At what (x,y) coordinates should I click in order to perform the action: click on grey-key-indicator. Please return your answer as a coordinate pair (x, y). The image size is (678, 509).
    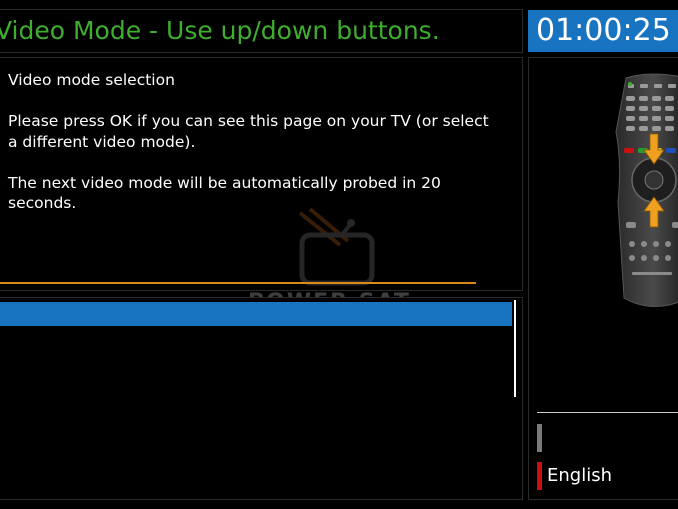
    Looking at the image, I should click on (539, 438).